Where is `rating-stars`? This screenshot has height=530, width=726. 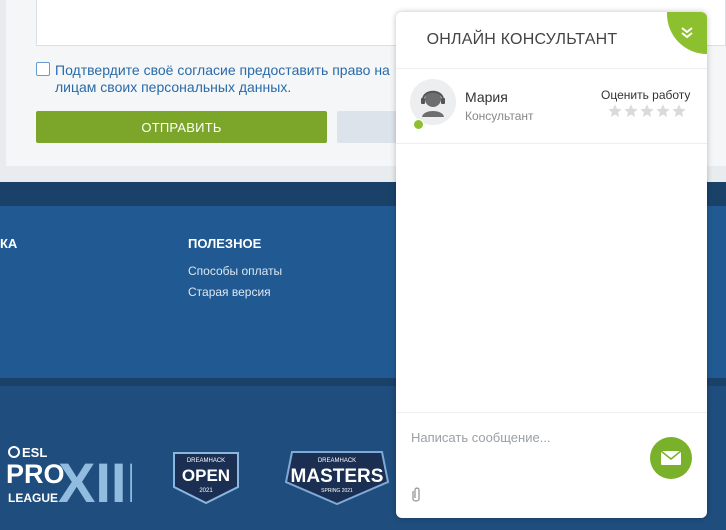
rating-stars is located at coordinates (647, 111).